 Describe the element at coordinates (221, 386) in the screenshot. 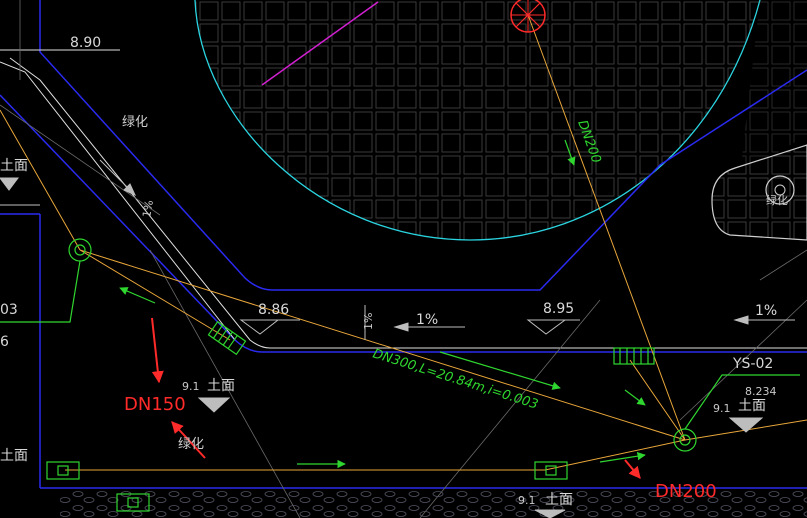

I see `ground-label-a: 土面` at that location.